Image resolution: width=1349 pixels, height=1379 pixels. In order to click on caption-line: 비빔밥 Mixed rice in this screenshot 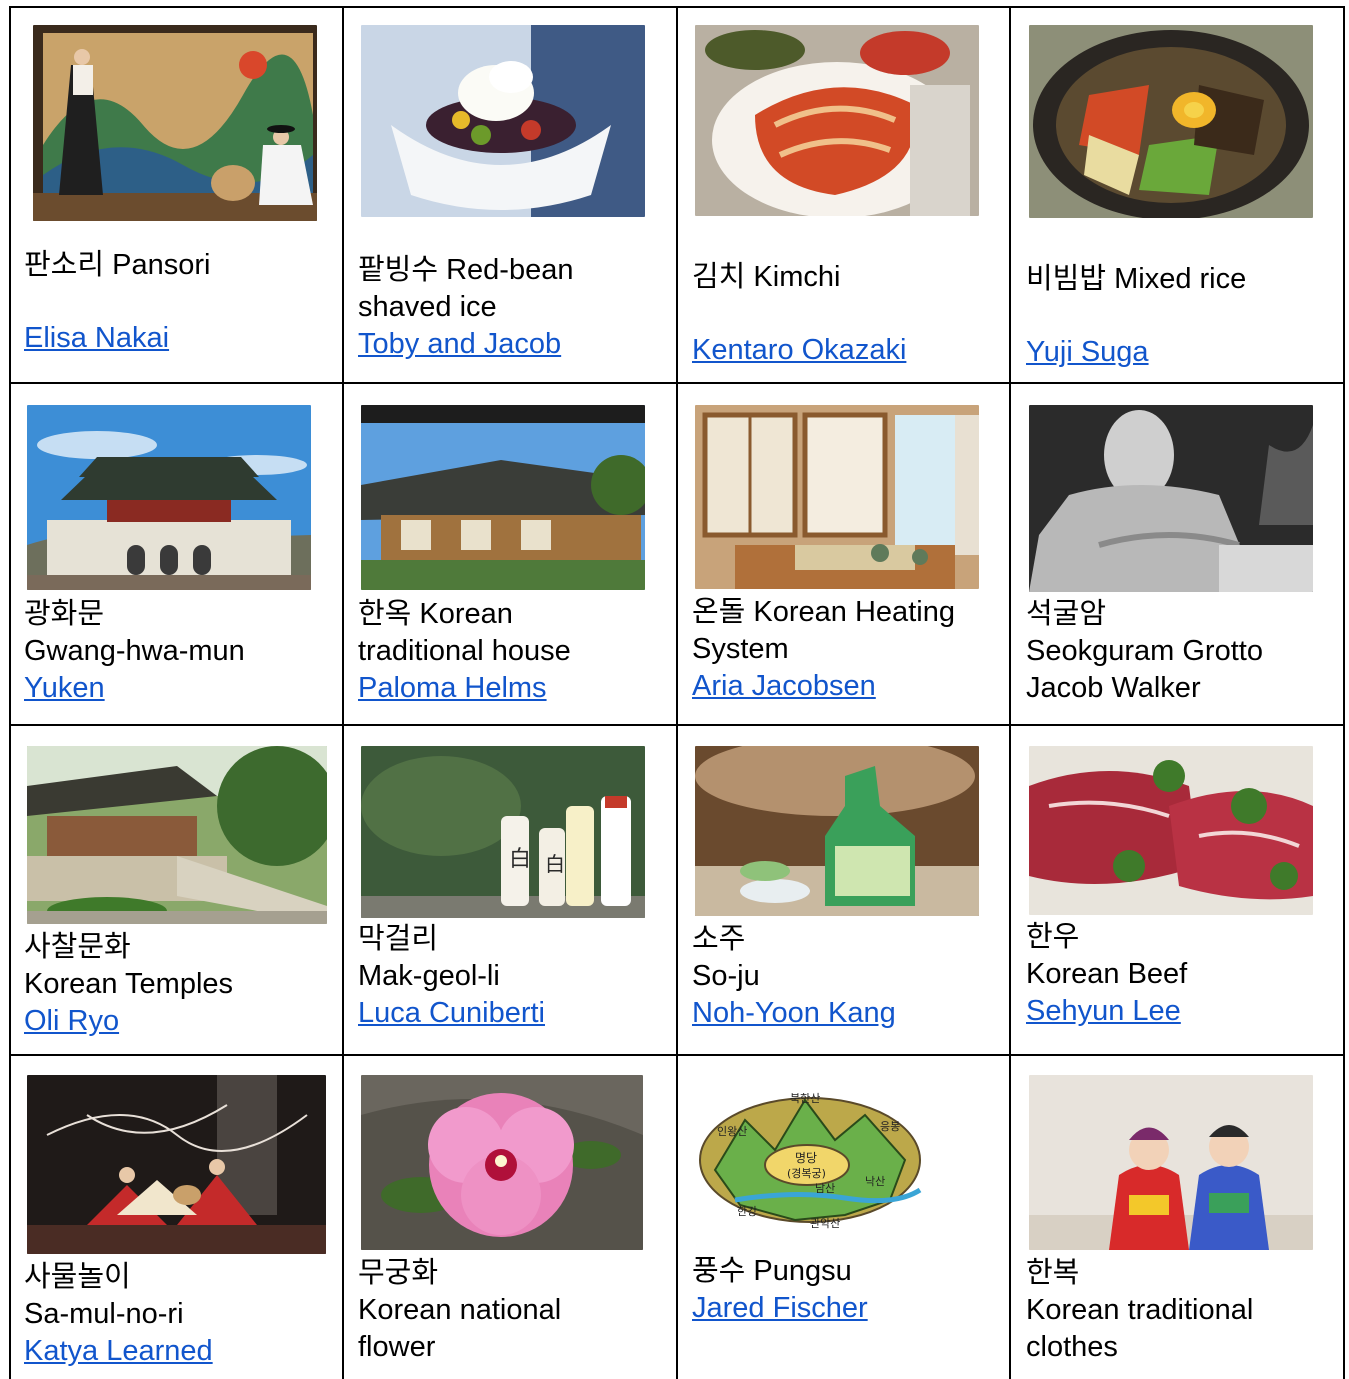, I will do `click(1136, 279)`.